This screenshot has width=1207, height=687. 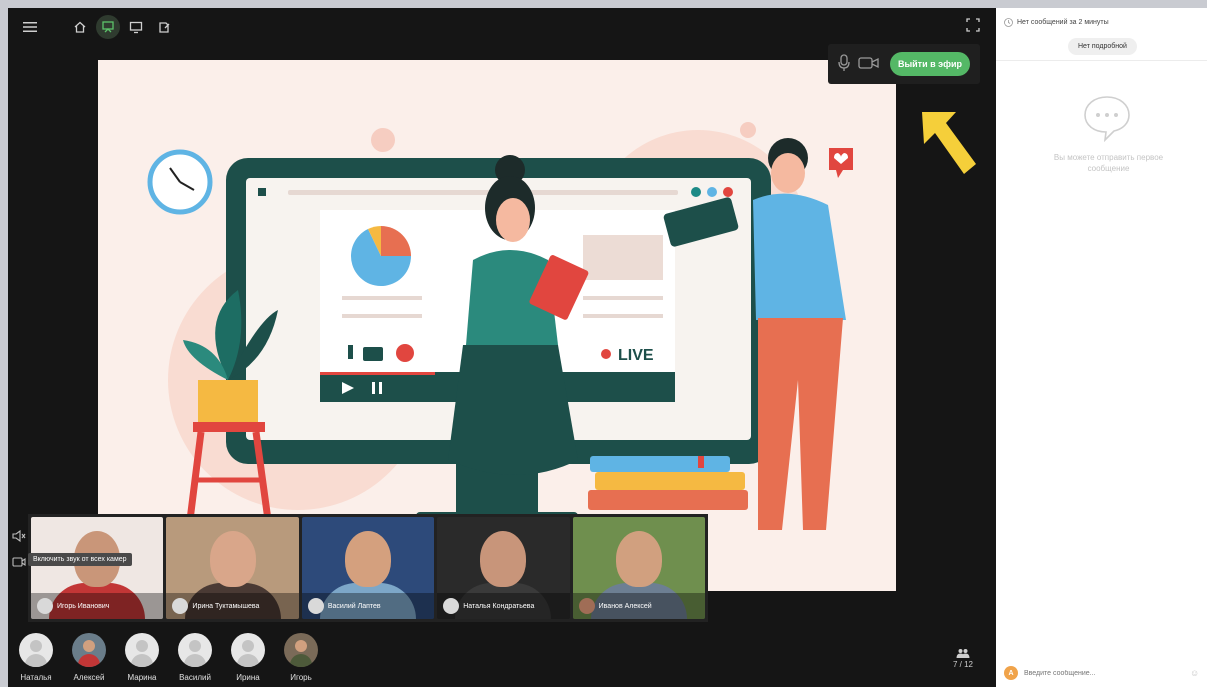 I want to click on participant-name: Ирина, so click(x=248, y=677).